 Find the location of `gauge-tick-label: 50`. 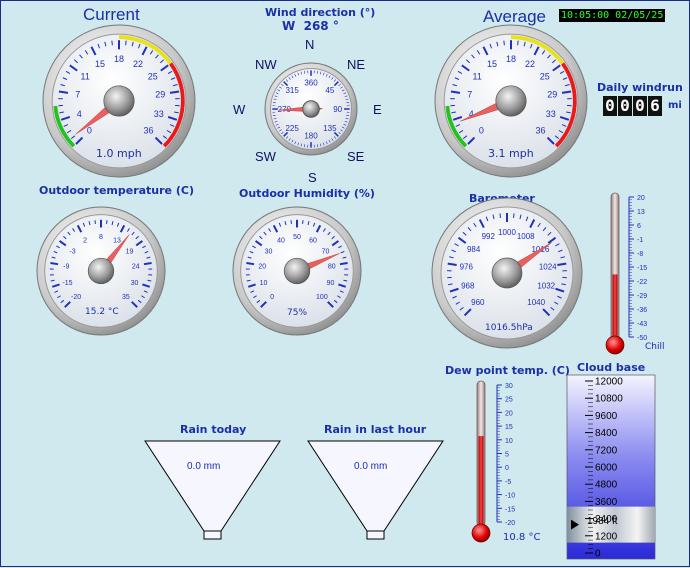

gauge-tick-label: 50 is located at coordinates (297, 237).